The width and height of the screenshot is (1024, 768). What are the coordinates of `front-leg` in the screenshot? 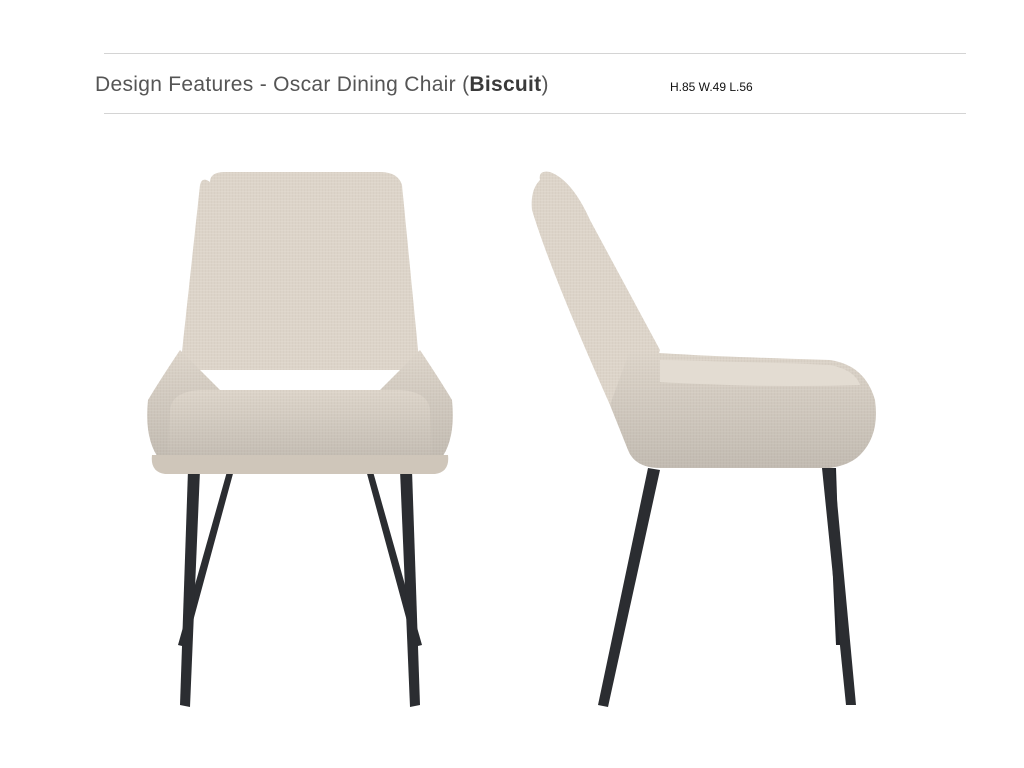 It's located at (629, 587).